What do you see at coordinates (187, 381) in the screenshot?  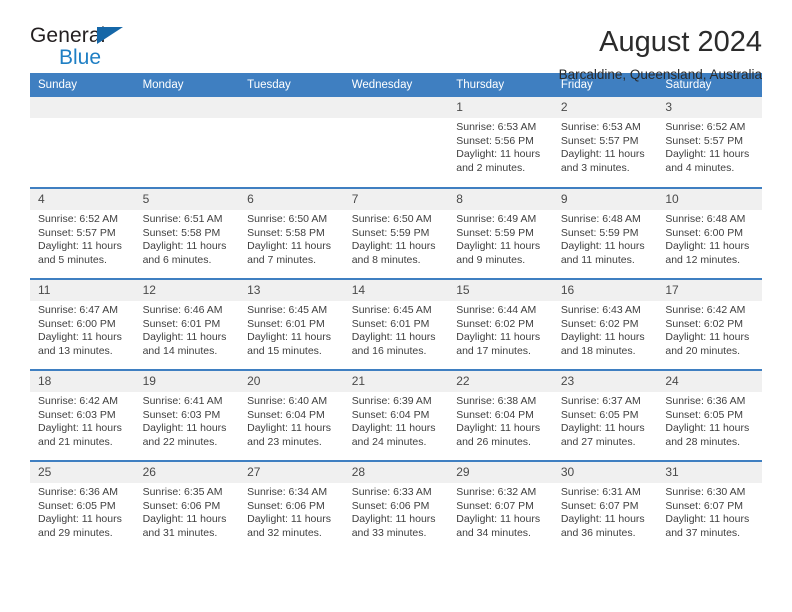 I see `day-number: 19` at bounding box center [187, 381].